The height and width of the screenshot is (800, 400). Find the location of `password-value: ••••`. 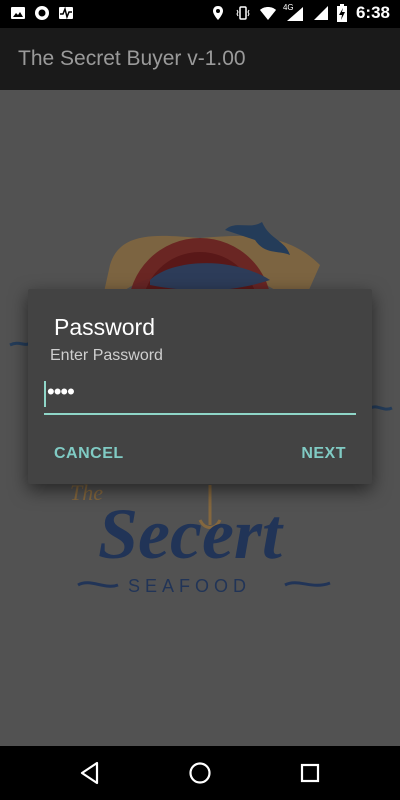

password-value: •••• is located at coordinates (61, 391).